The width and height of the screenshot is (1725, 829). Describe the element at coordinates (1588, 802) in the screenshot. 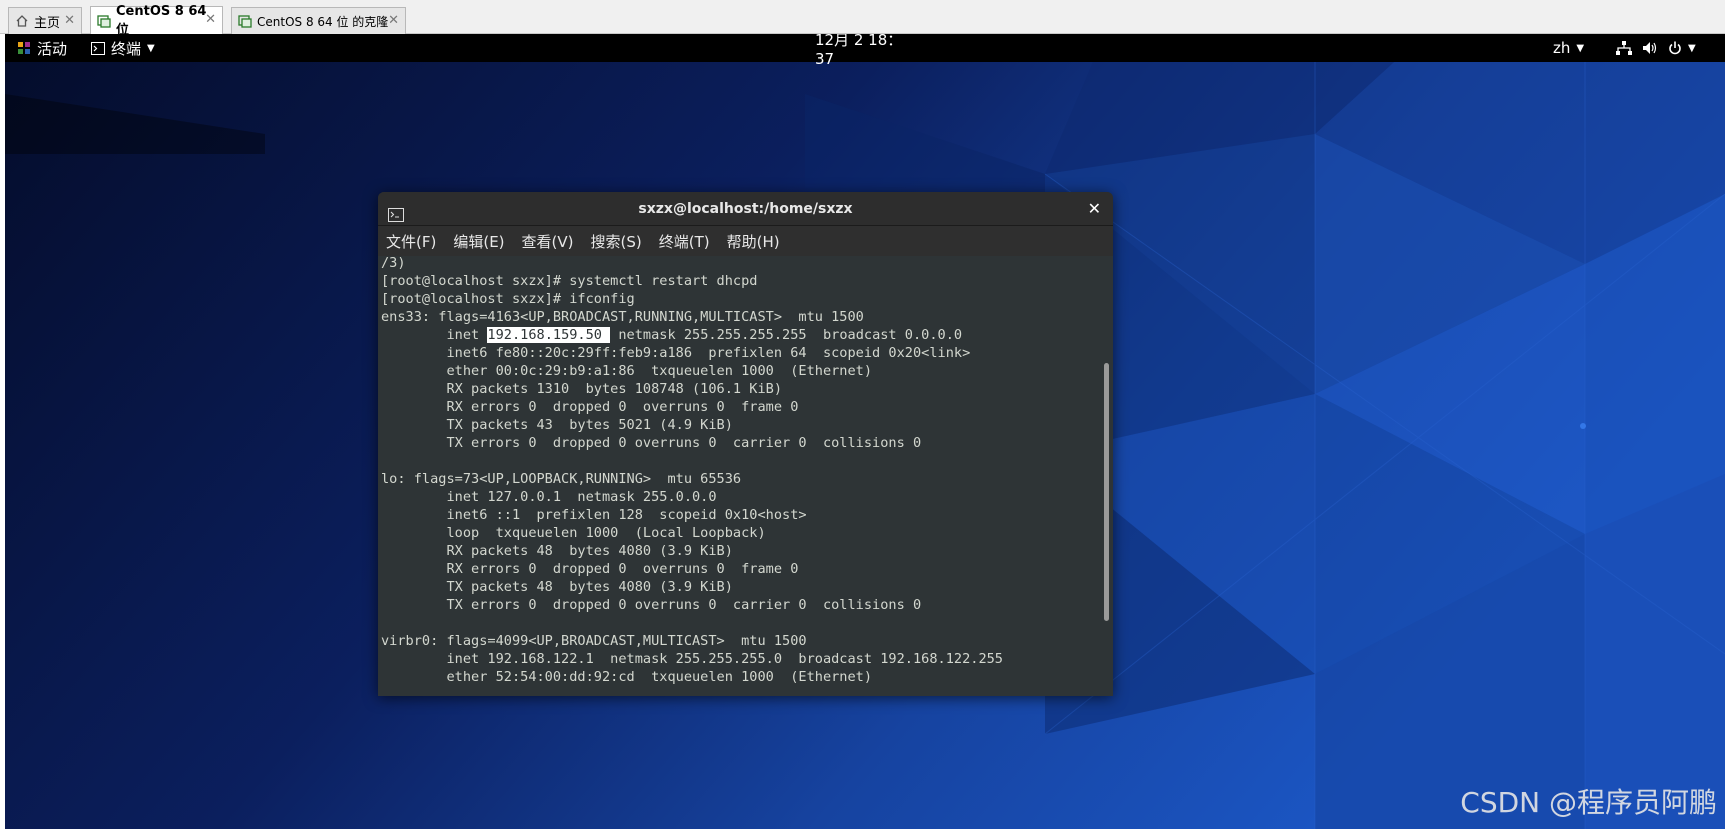

I see `csdn-watermark: CSDN @程序员阿鹏` at that location.